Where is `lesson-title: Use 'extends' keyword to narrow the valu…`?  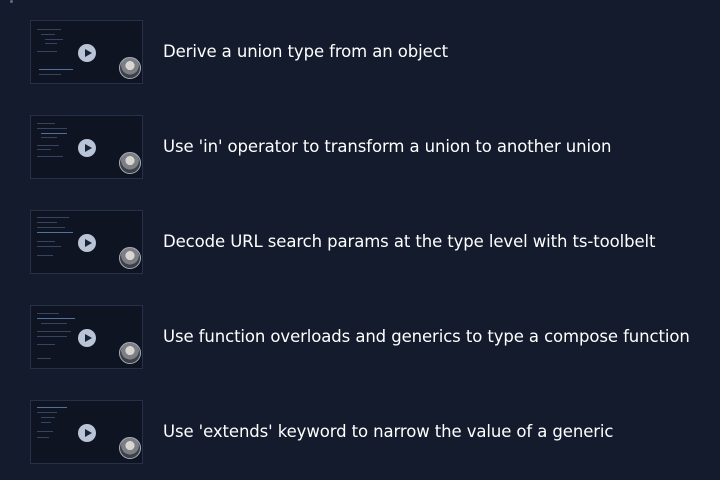
lesson-title: Use 'extends' keyword to narrow the valu… is located at coordinates (388, 432).